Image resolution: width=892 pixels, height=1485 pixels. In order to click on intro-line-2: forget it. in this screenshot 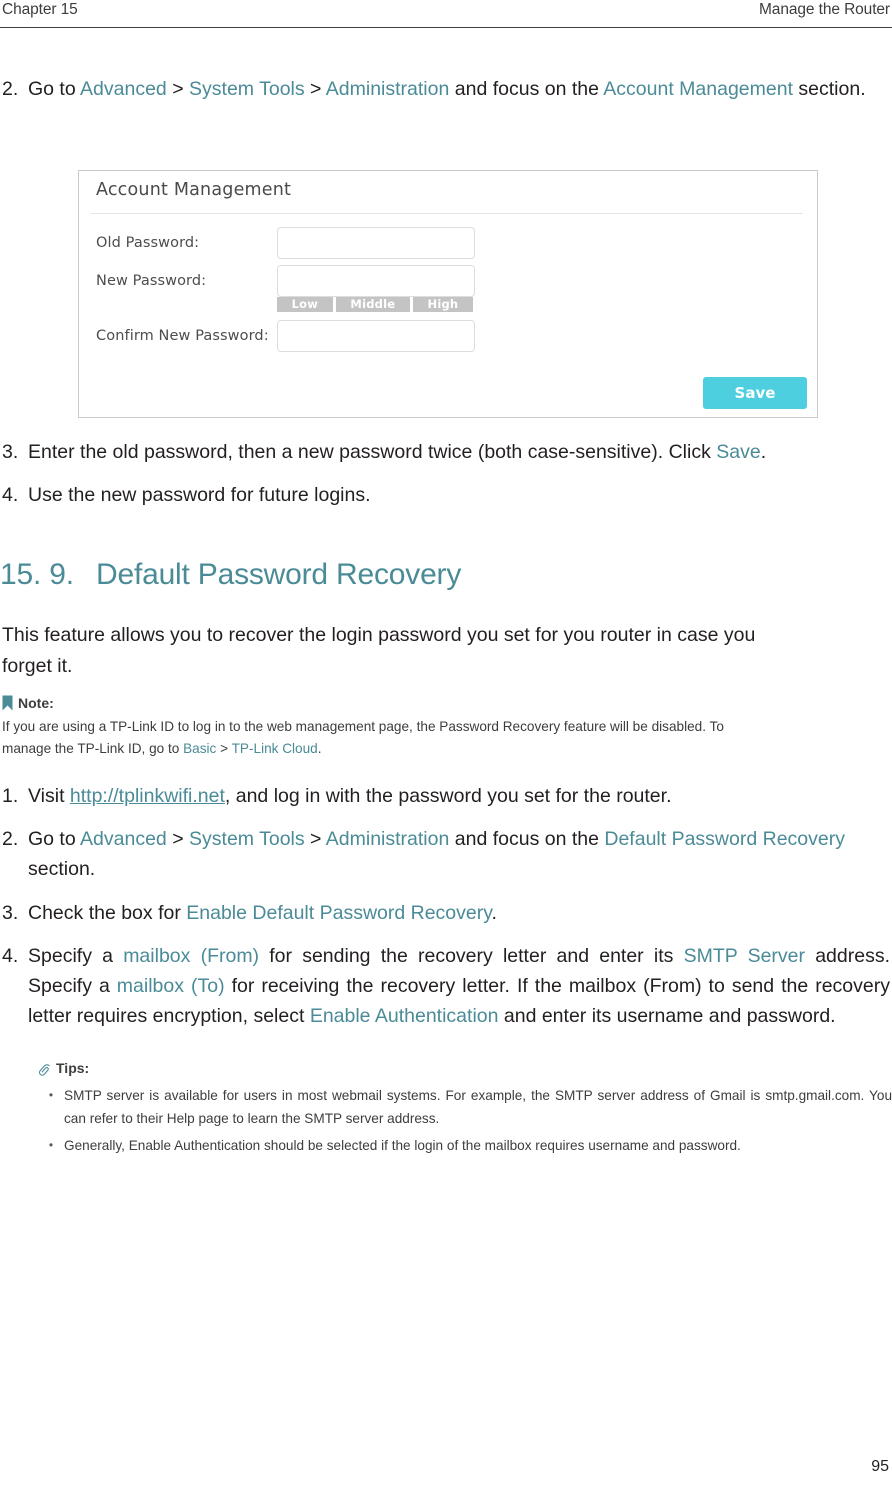, I will do `click(37, 666)`.